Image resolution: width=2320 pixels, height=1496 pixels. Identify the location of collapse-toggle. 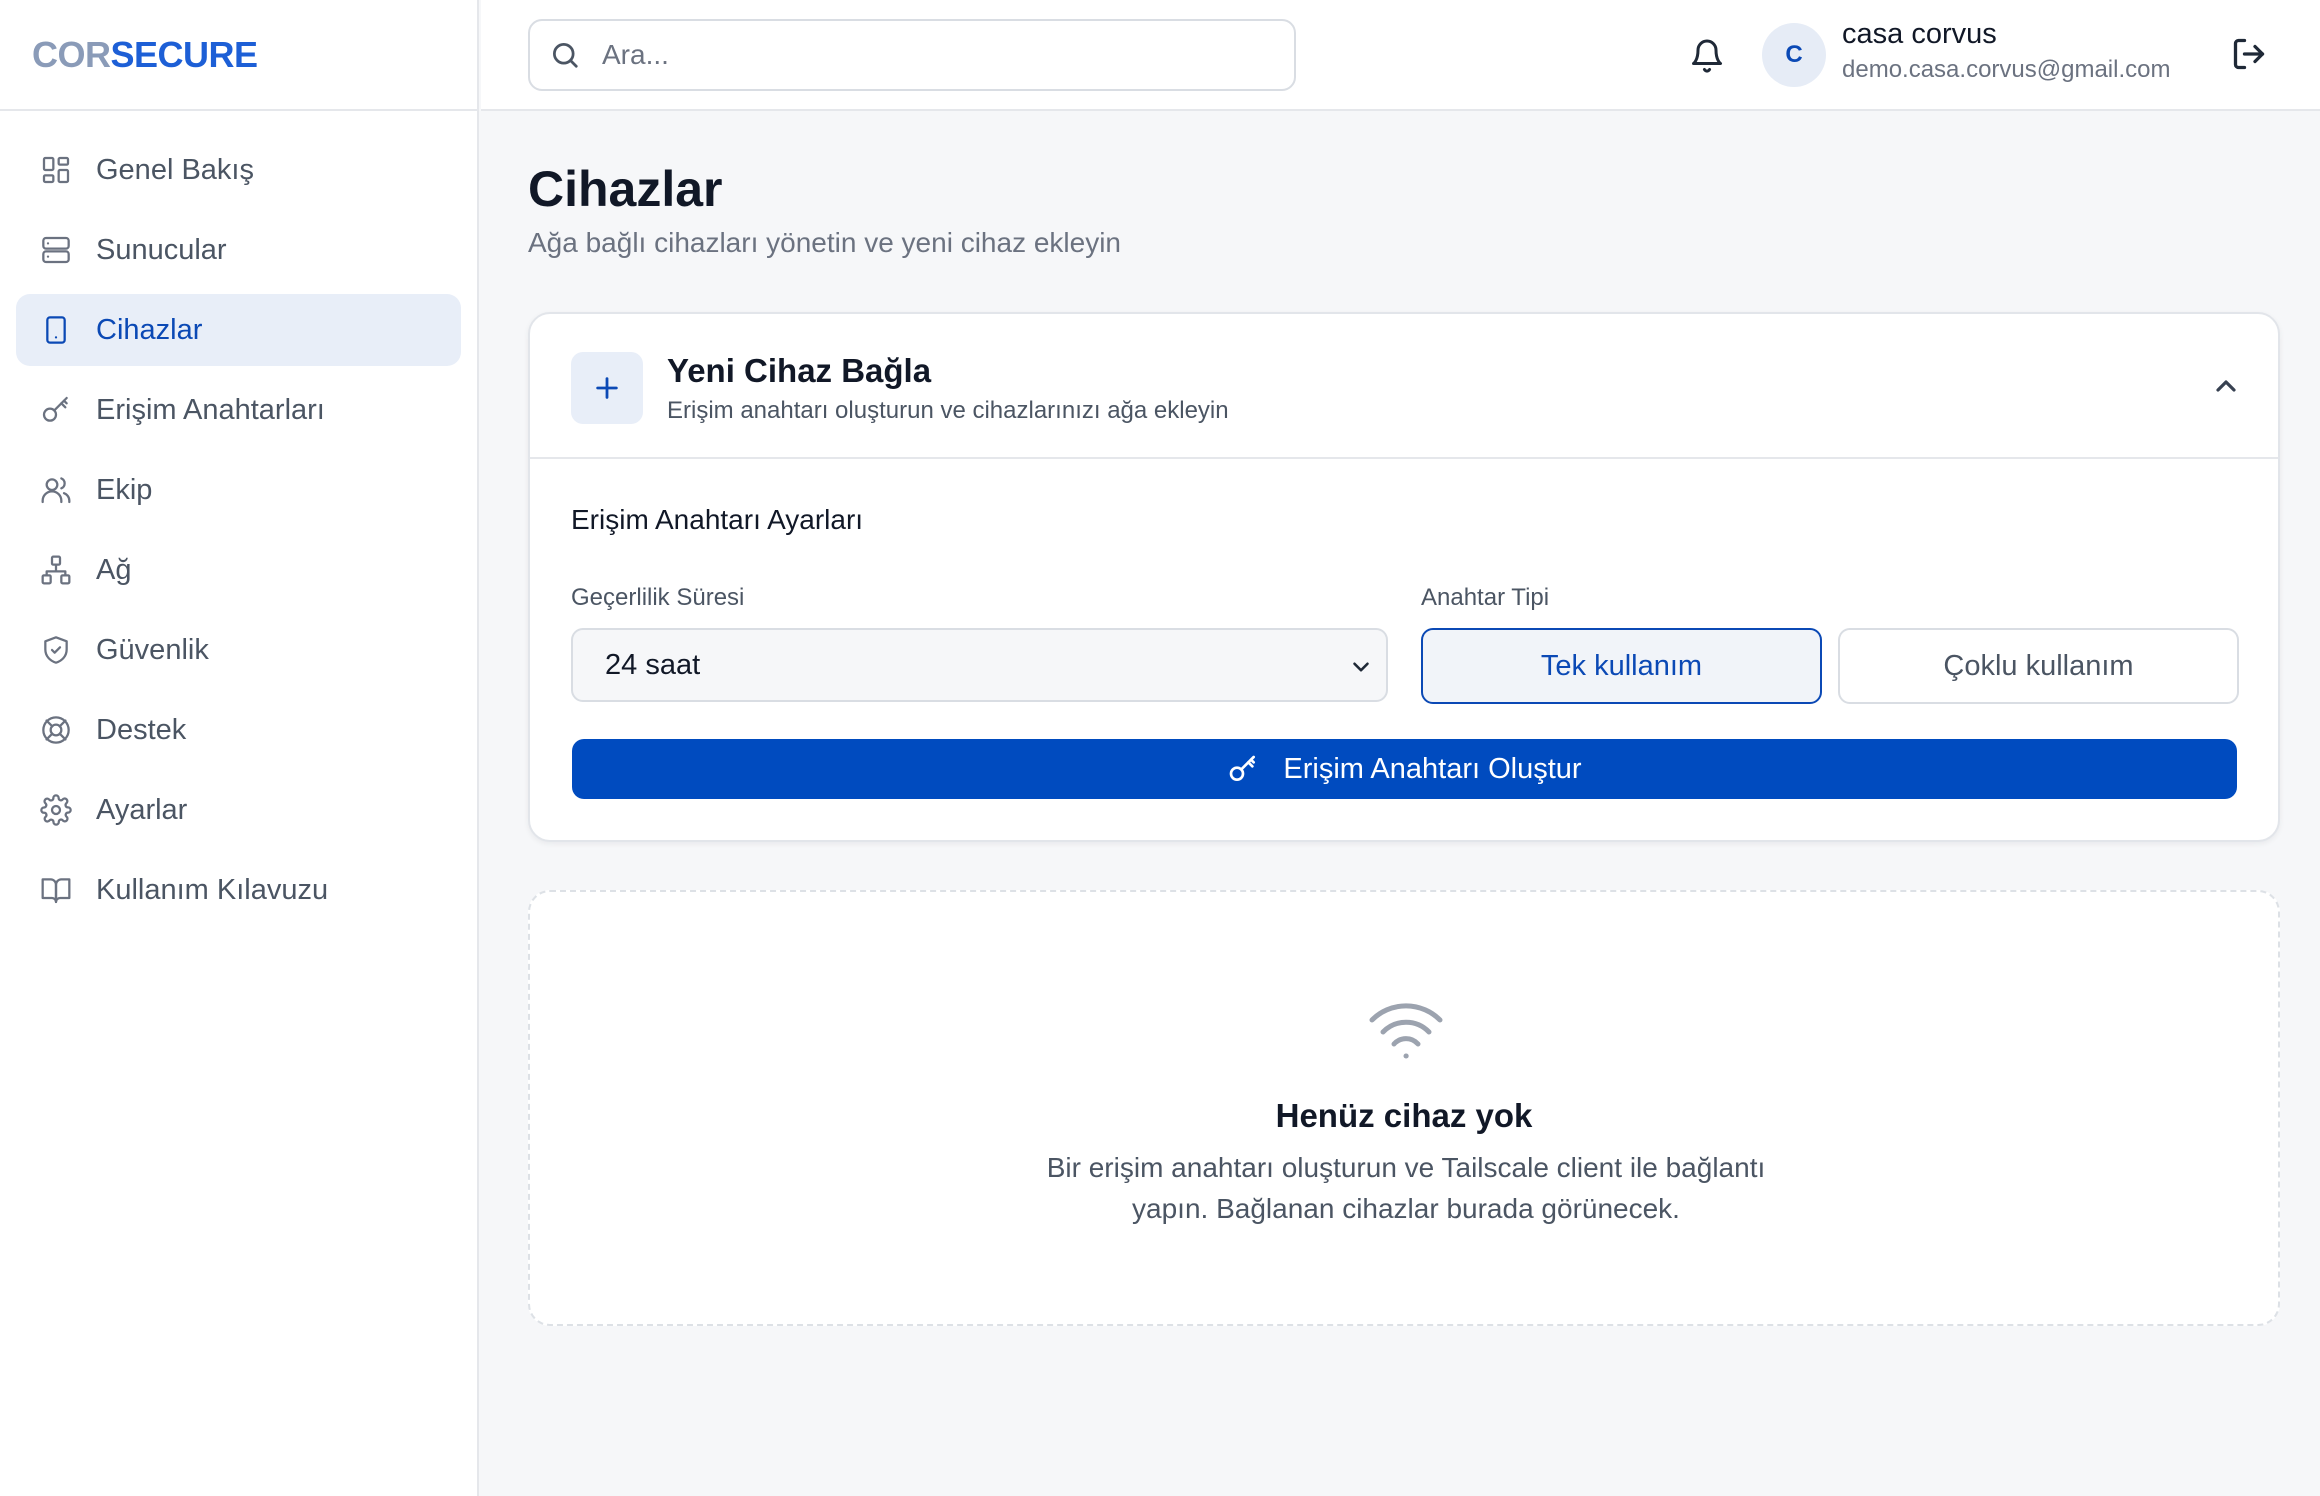
(2226, 386).